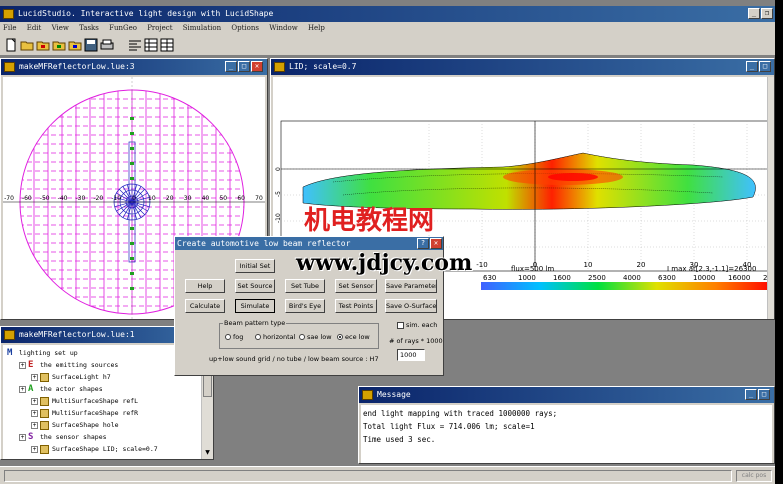 The height and width of the screenshot is (484, 783). What do you see at coordinates (135, 45) in the screenshot?
I see `align-left-icon` at bounding box center [135, 45].